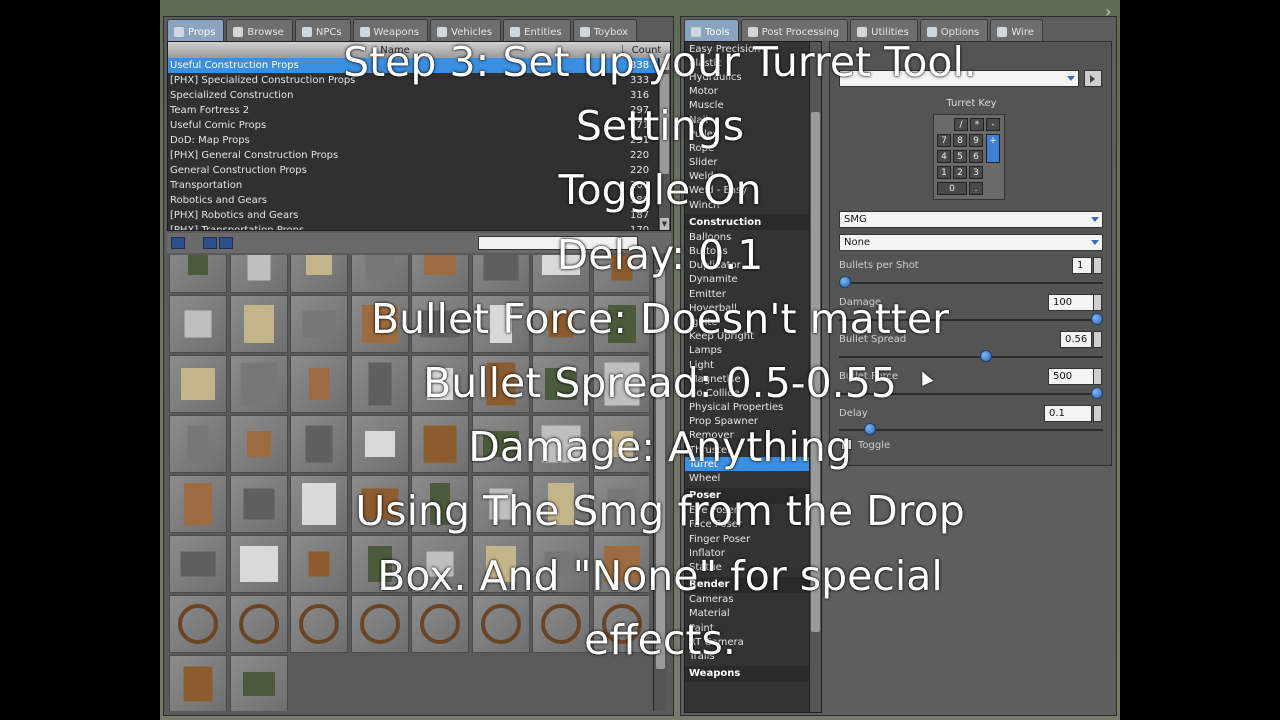  I want to click on list-item: [PHX] Specialized Construction Props 333, so click(419, 80).